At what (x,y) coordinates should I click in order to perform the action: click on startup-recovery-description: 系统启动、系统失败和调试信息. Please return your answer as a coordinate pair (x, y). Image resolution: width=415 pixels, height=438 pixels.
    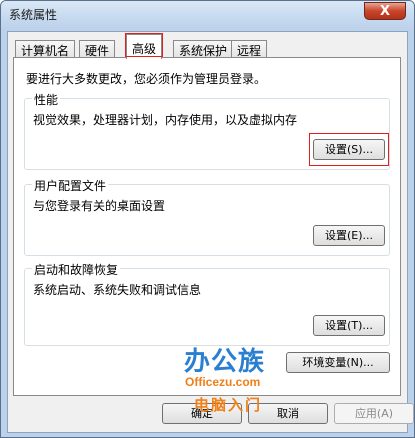
    Looking at the image, I should click on (117, 290).